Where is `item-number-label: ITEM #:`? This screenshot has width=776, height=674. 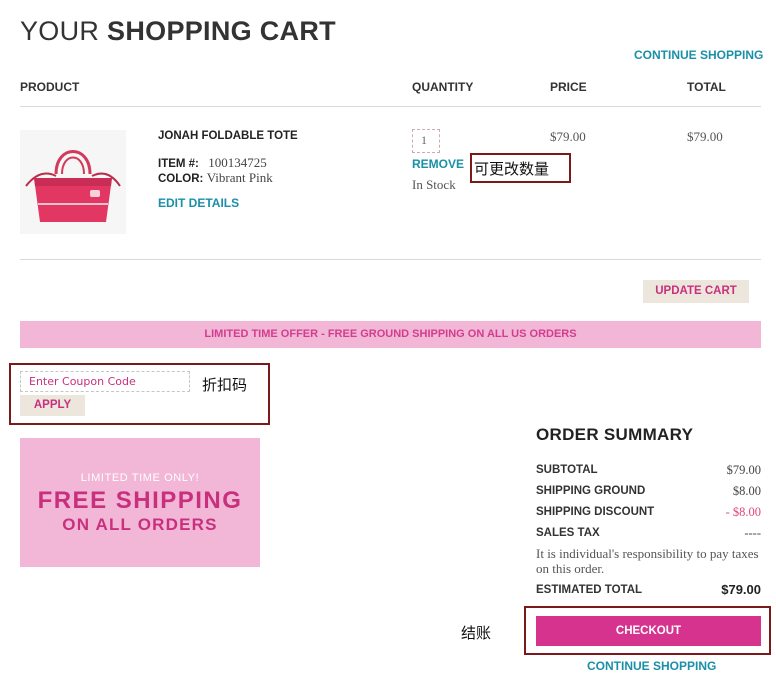 item-number-label: ITEM #: is located at coordinates (178, 164).